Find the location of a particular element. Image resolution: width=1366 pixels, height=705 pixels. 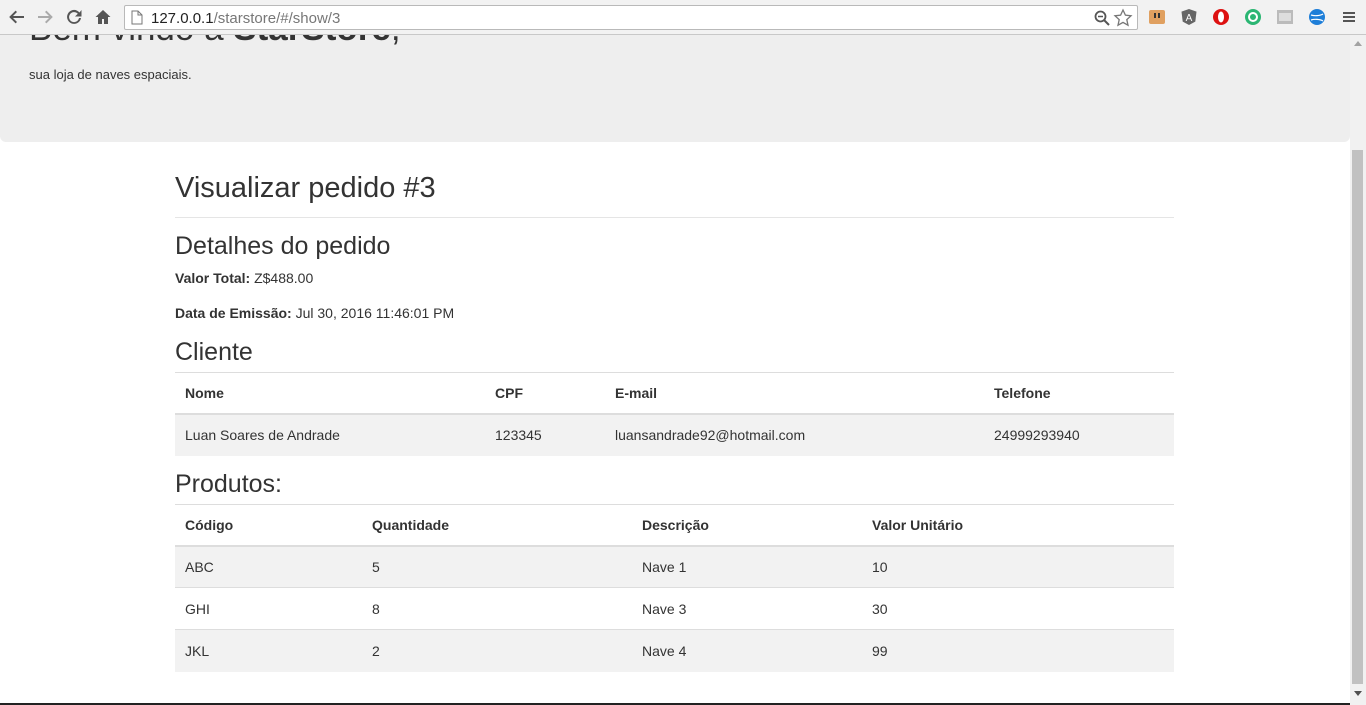

home-icon is located at coordinates (103, 17).